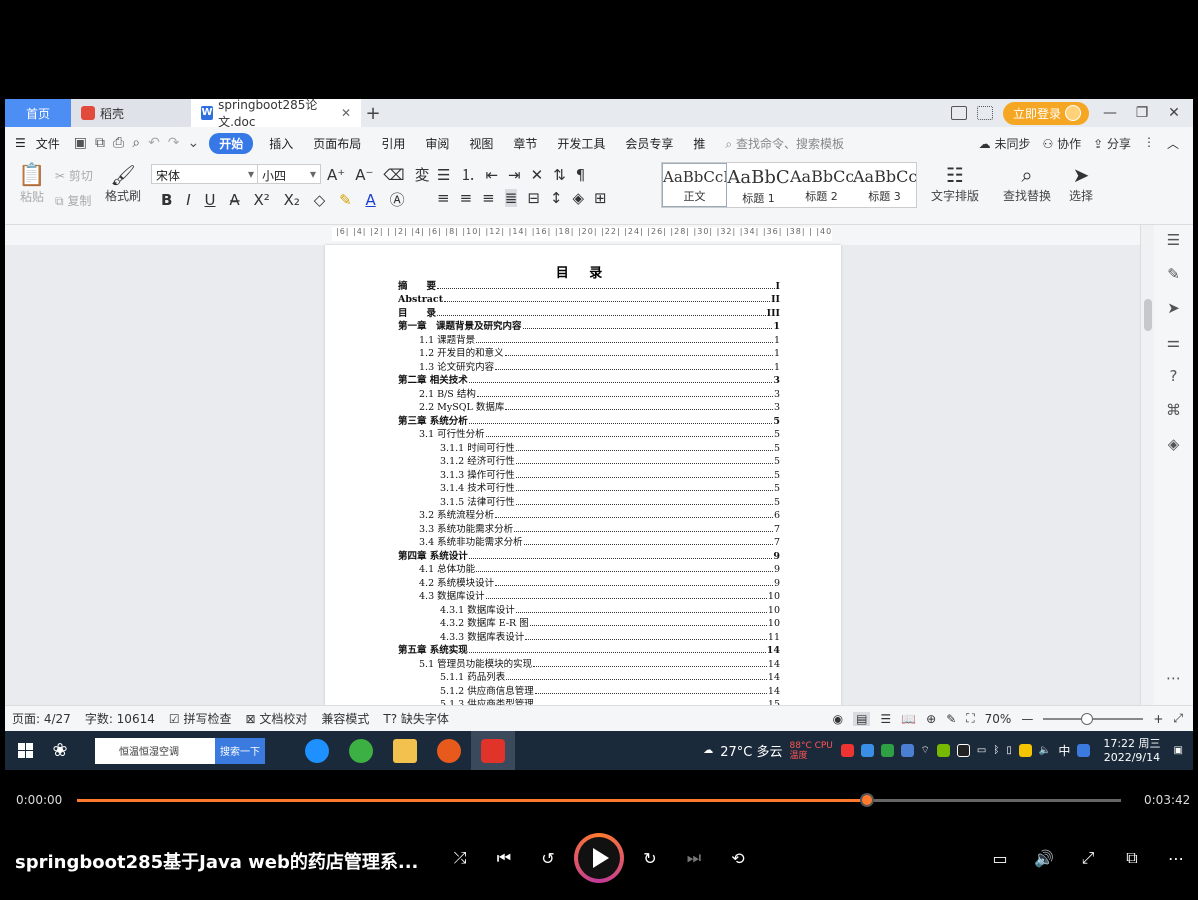  What do you see at coordinates (908, 719) in the screenshot?
I see `reading-view-icon: 📖` at bounding box center [908, 719].